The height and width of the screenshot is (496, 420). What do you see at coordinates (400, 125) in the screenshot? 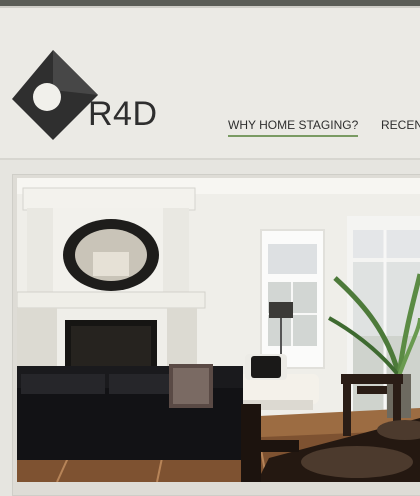
I see `nav-item-recent: RECEN` at bounding box center [400, 125].